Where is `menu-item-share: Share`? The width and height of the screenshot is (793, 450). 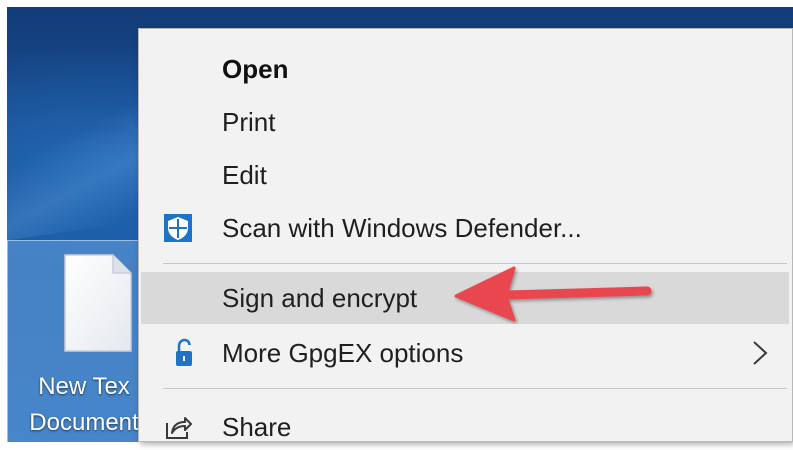 menu-item-share: Share is located at coordinates (465, 425).